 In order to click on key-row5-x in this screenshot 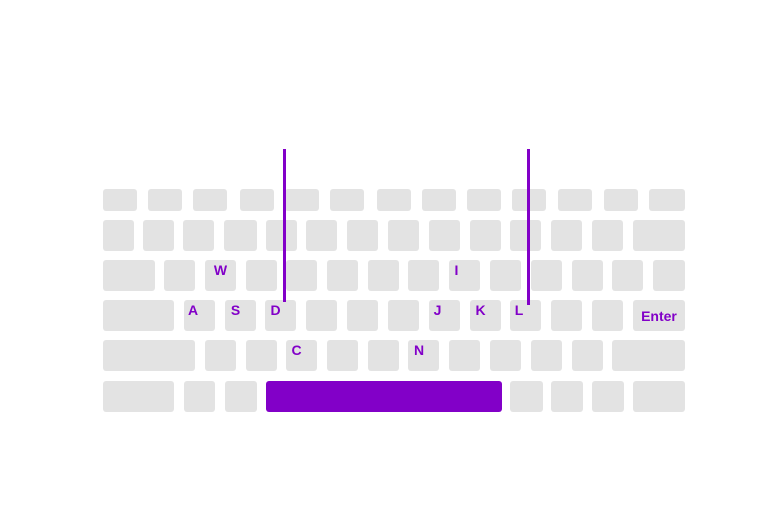, I will do `click(261, 355)`.